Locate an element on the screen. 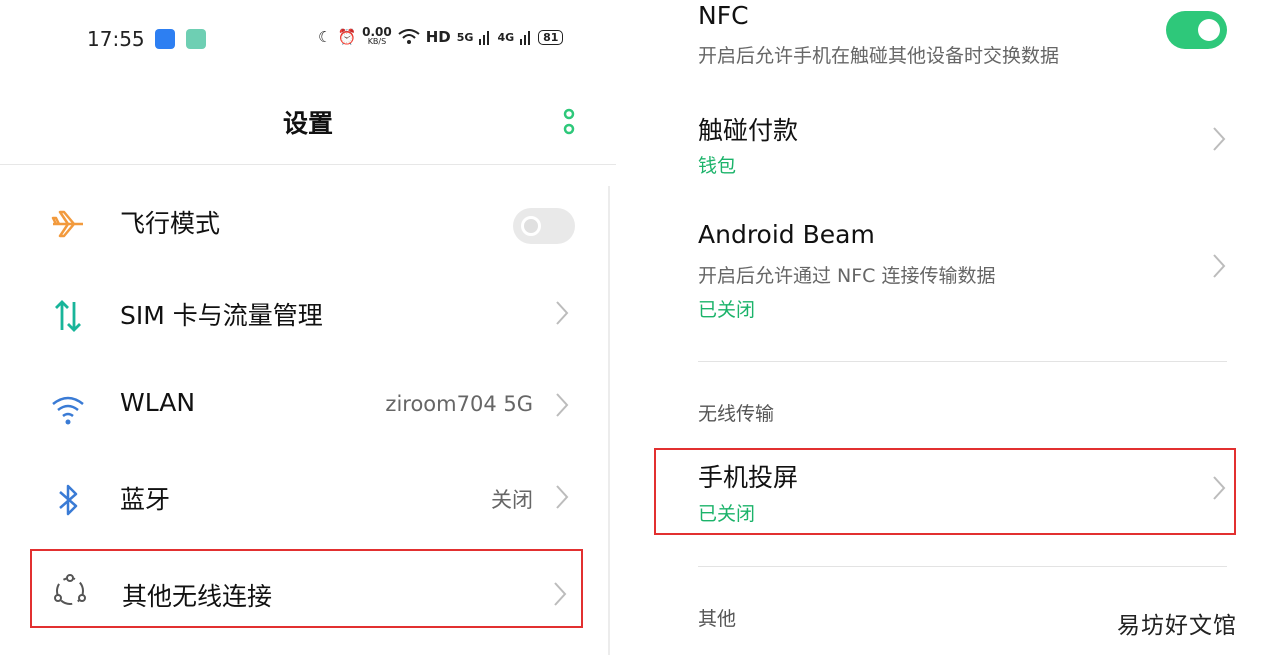 The width and height of the screenshot is (1267, 655). nfc-description: 开启后允许手机在触碰其他设备时交换数据 is located at coordinates (879, 56).